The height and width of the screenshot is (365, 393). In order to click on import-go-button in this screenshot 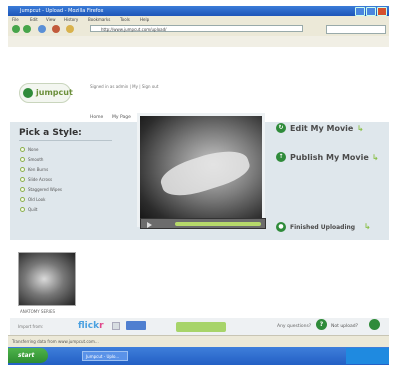, I will do `click(136, 325)`.